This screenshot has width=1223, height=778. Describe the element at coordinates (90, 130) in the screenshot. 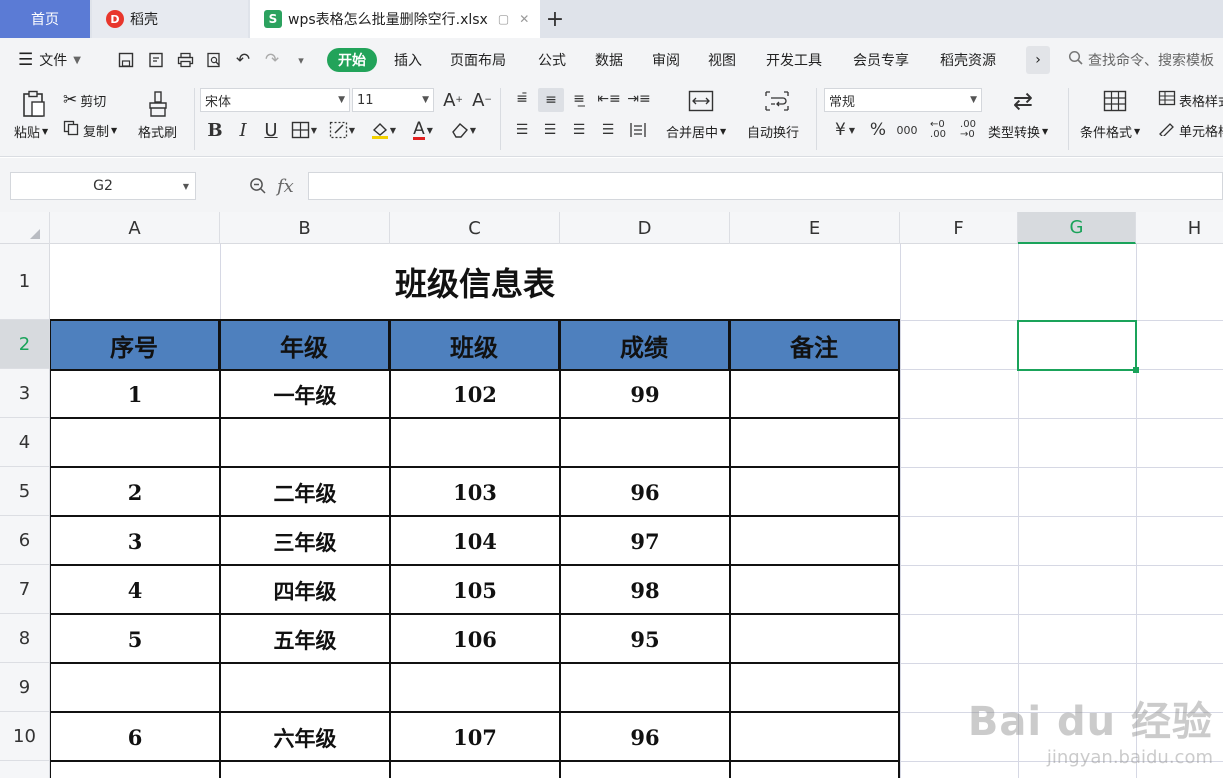

I see `copy-button: 复制 ▼` at that location.